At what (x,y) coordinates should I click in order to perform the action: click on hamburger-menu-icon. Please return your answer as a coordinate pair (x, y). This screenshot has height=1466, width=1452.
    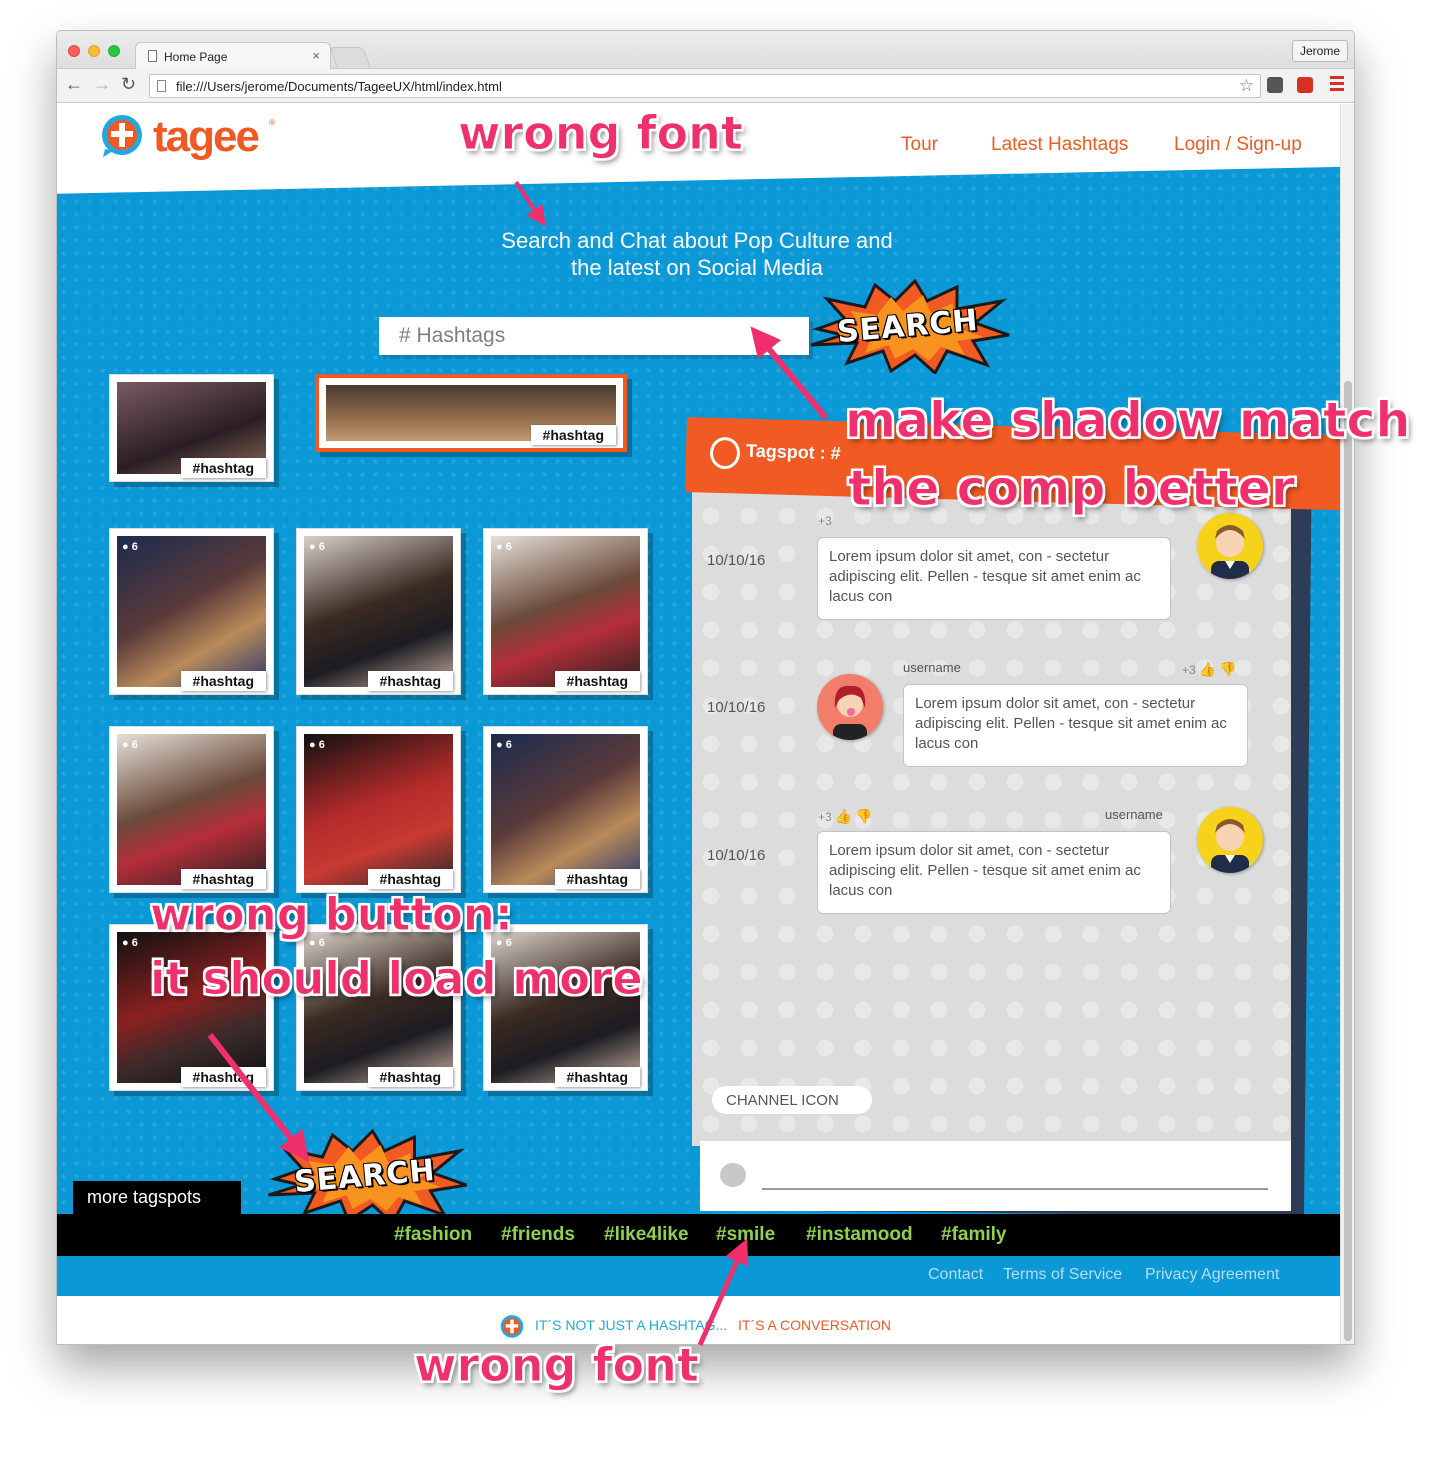
    Looking at the image, I should click on (1337, 84).